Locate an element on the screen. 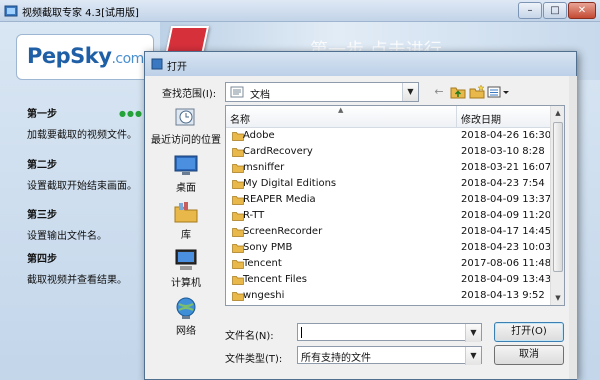 Image resolution: width=600 pixels, height=380 pixels. column-header-date: 修改日期 is located at coordinates (481, 118).